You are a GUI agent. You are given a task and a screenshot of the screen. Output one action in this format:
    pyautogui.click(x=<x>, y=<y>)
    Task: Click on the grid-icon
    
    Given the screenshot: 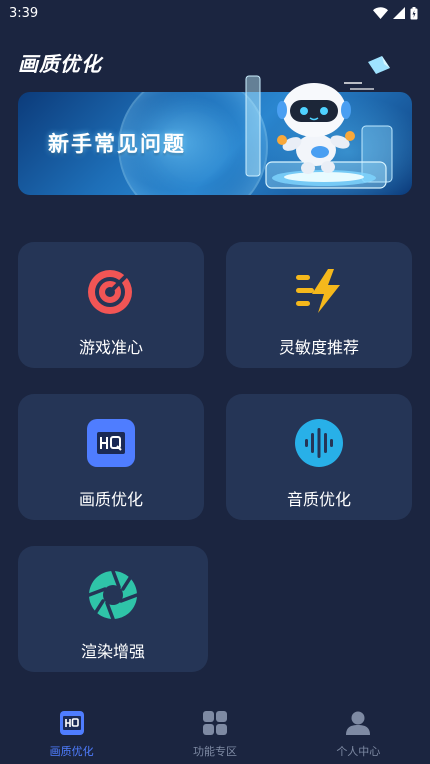 What is the action you would take?
    pyautogui.click(x=214, y=723)
    